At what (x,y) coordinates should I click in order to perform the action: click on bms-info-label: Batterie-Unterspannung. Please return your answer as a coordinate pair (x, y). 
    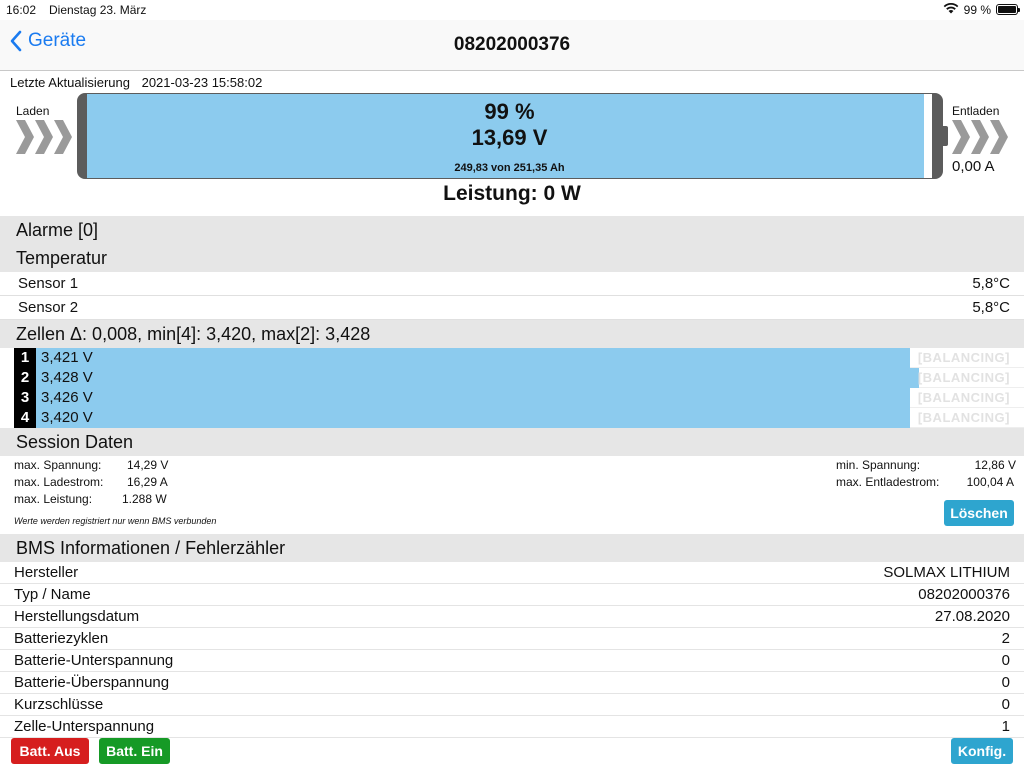
    Looking at the image, I should click on (94, 660).